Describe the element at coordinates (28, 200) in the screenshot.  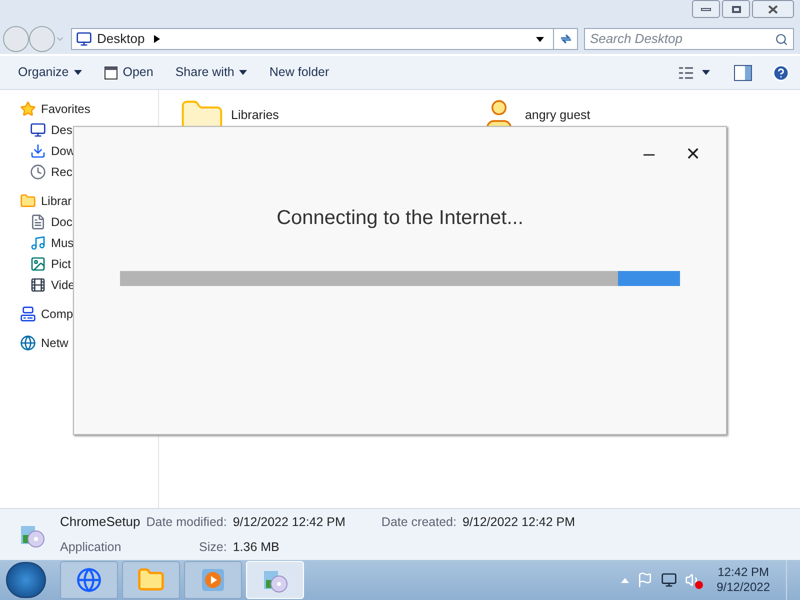
I see `folder-icon` at that location.